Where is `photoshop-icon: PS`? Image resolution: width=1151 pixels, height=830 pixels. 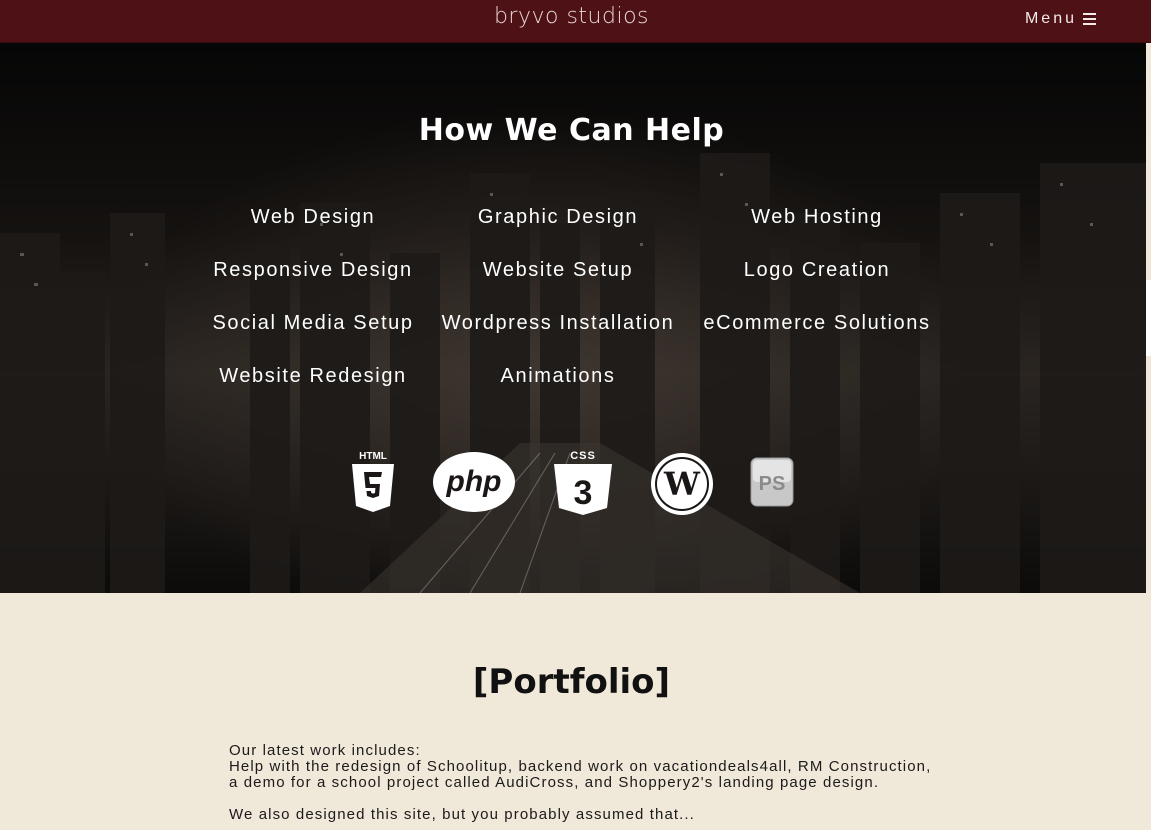 photoshop-icon: PS is located at coordinates (772, 482).